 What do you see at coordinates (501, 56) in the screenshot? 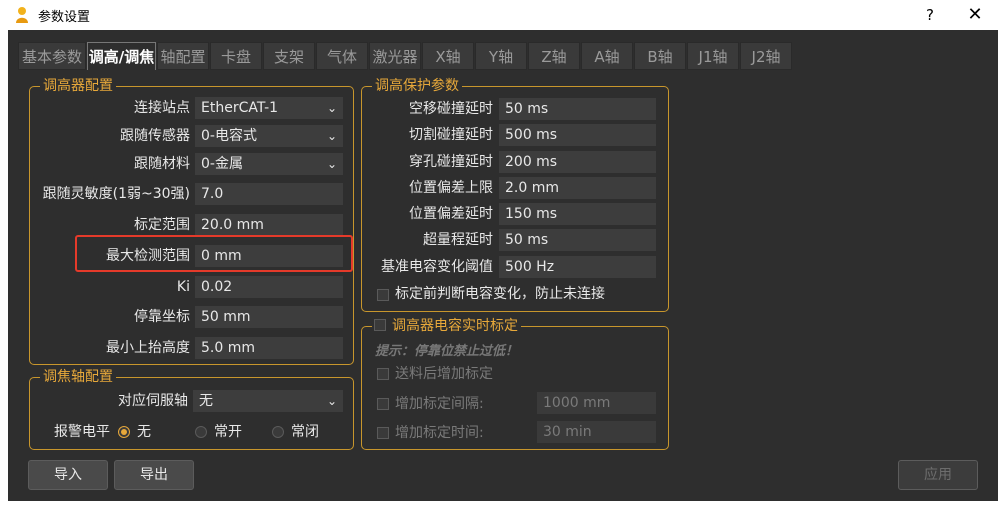
I see `tab-y-axis: Y轴` at bounding box center [501, 56].